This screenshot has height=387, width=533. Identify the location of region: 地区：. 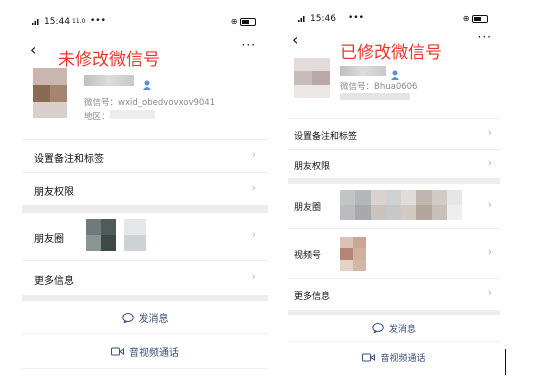
(97, 117).